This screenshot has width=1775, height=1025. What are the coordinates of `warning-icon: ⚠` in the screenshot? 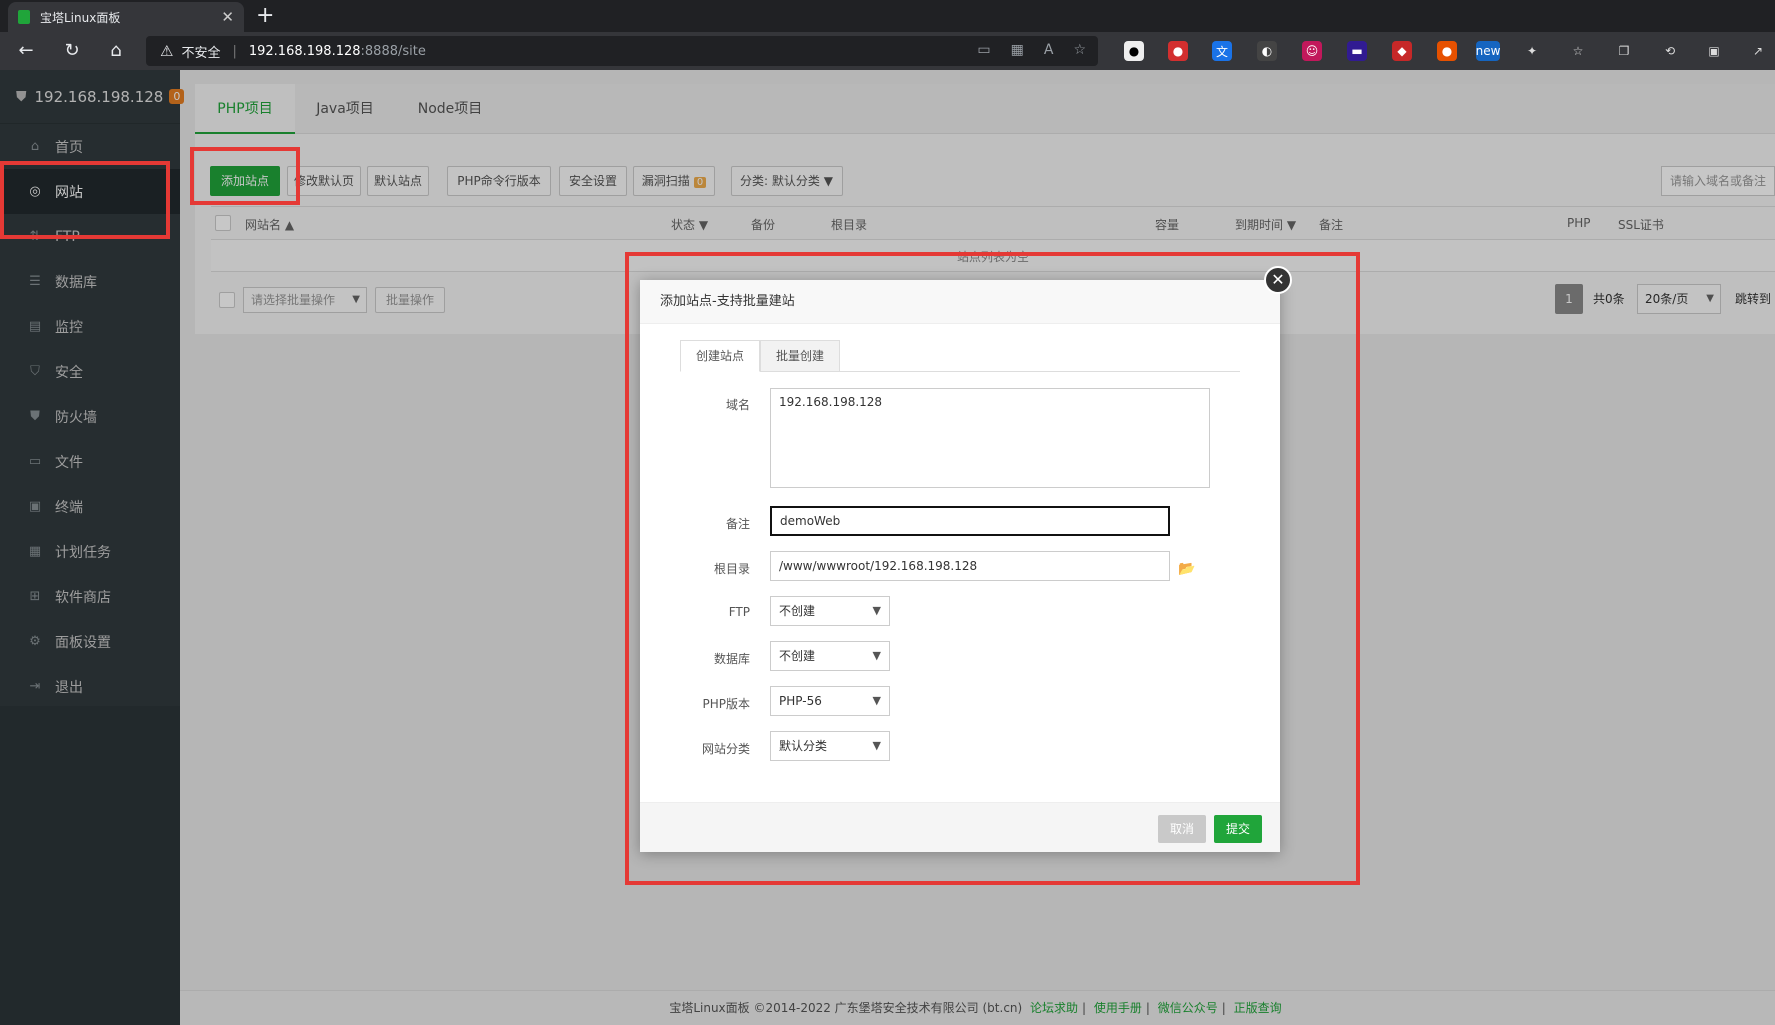 It's located at (167, 51).